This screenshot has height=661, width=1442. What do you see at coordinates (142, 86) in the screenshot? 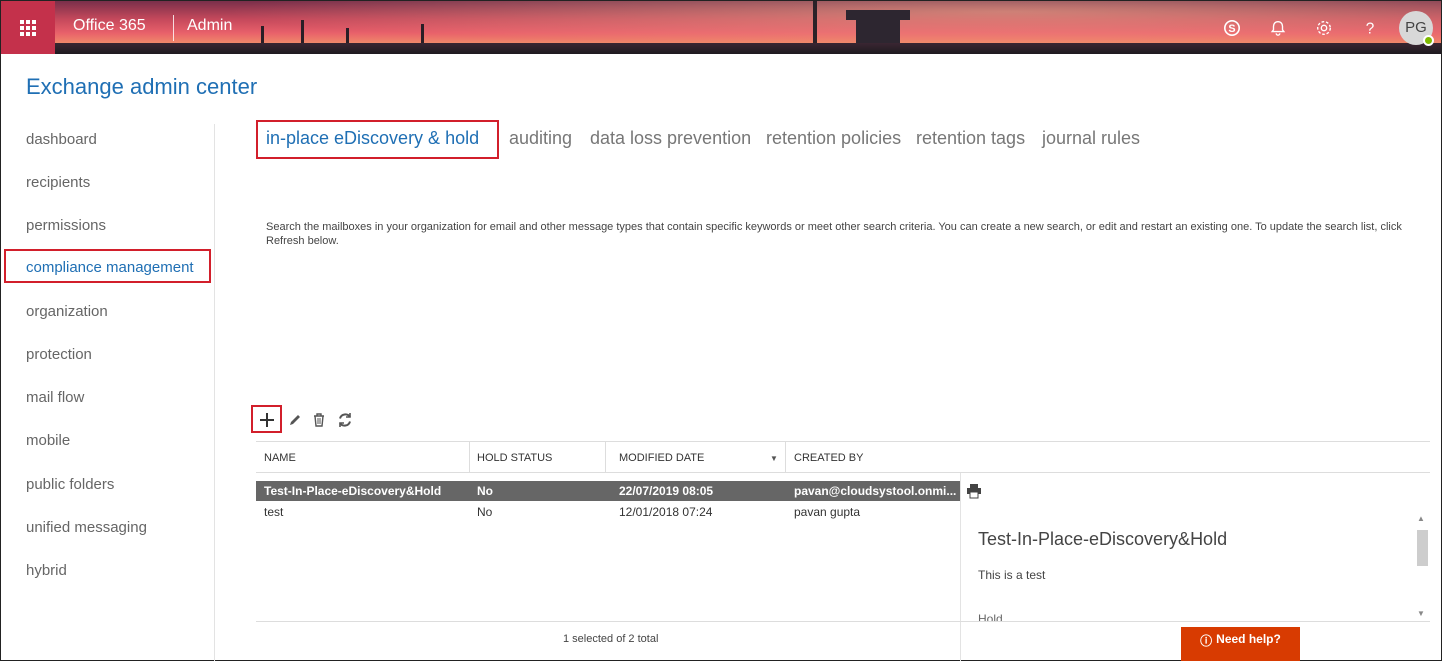
I see `page-title: Exchange admin center` at bounding box center [142, 86].